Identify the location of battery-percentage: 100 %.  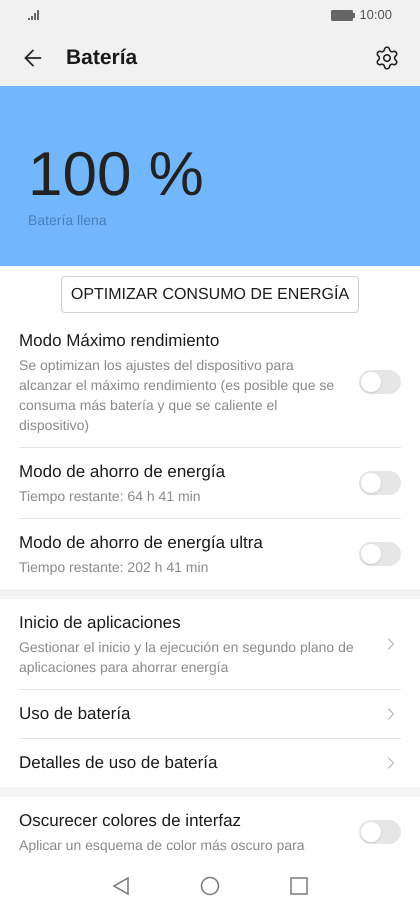
(116, 175).